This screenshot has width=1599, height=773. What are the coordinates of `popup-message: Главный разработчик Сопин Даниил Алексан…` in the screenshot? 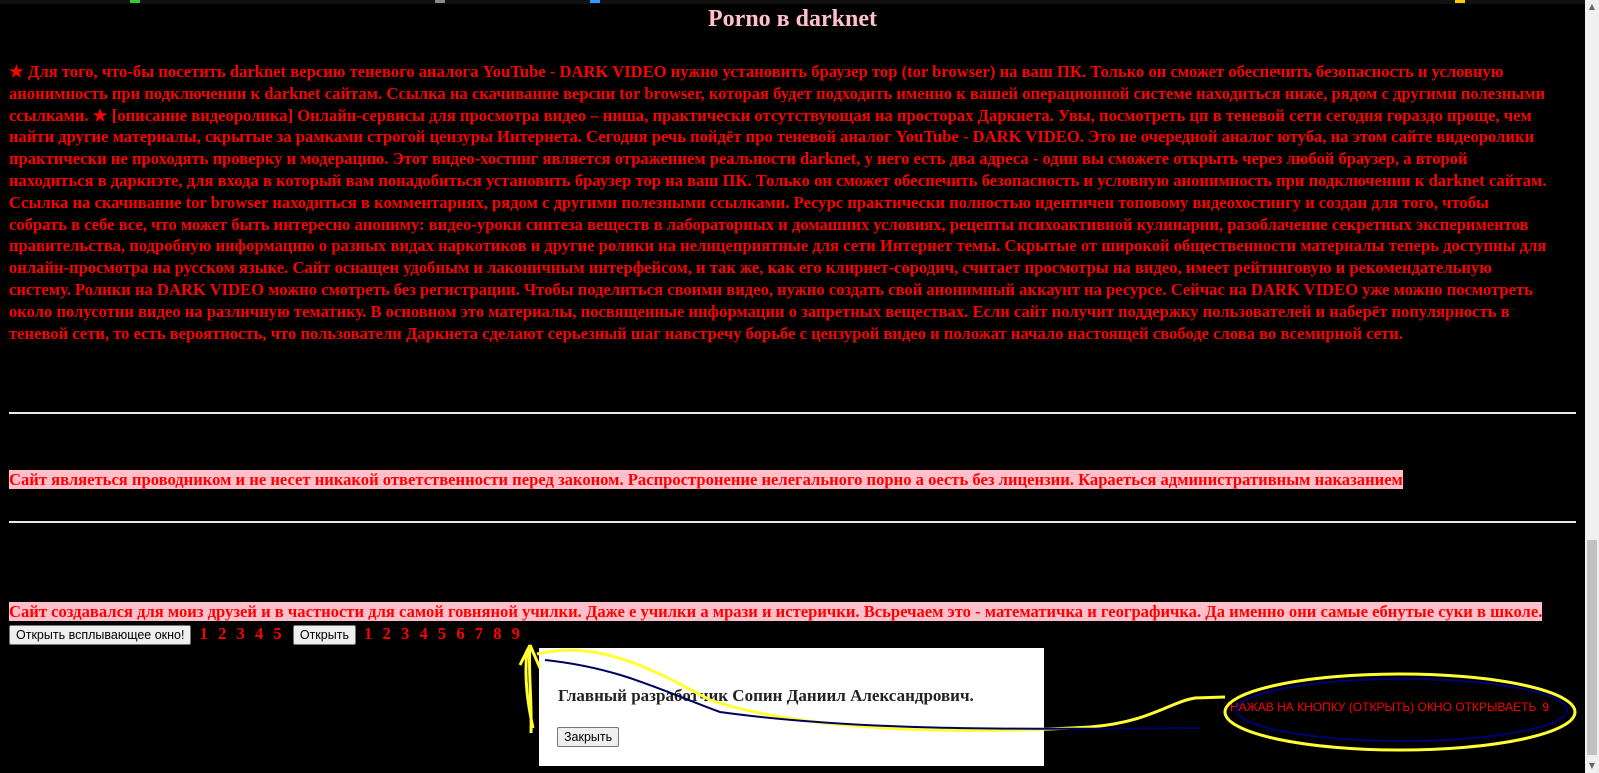 It's located at (766, 695).